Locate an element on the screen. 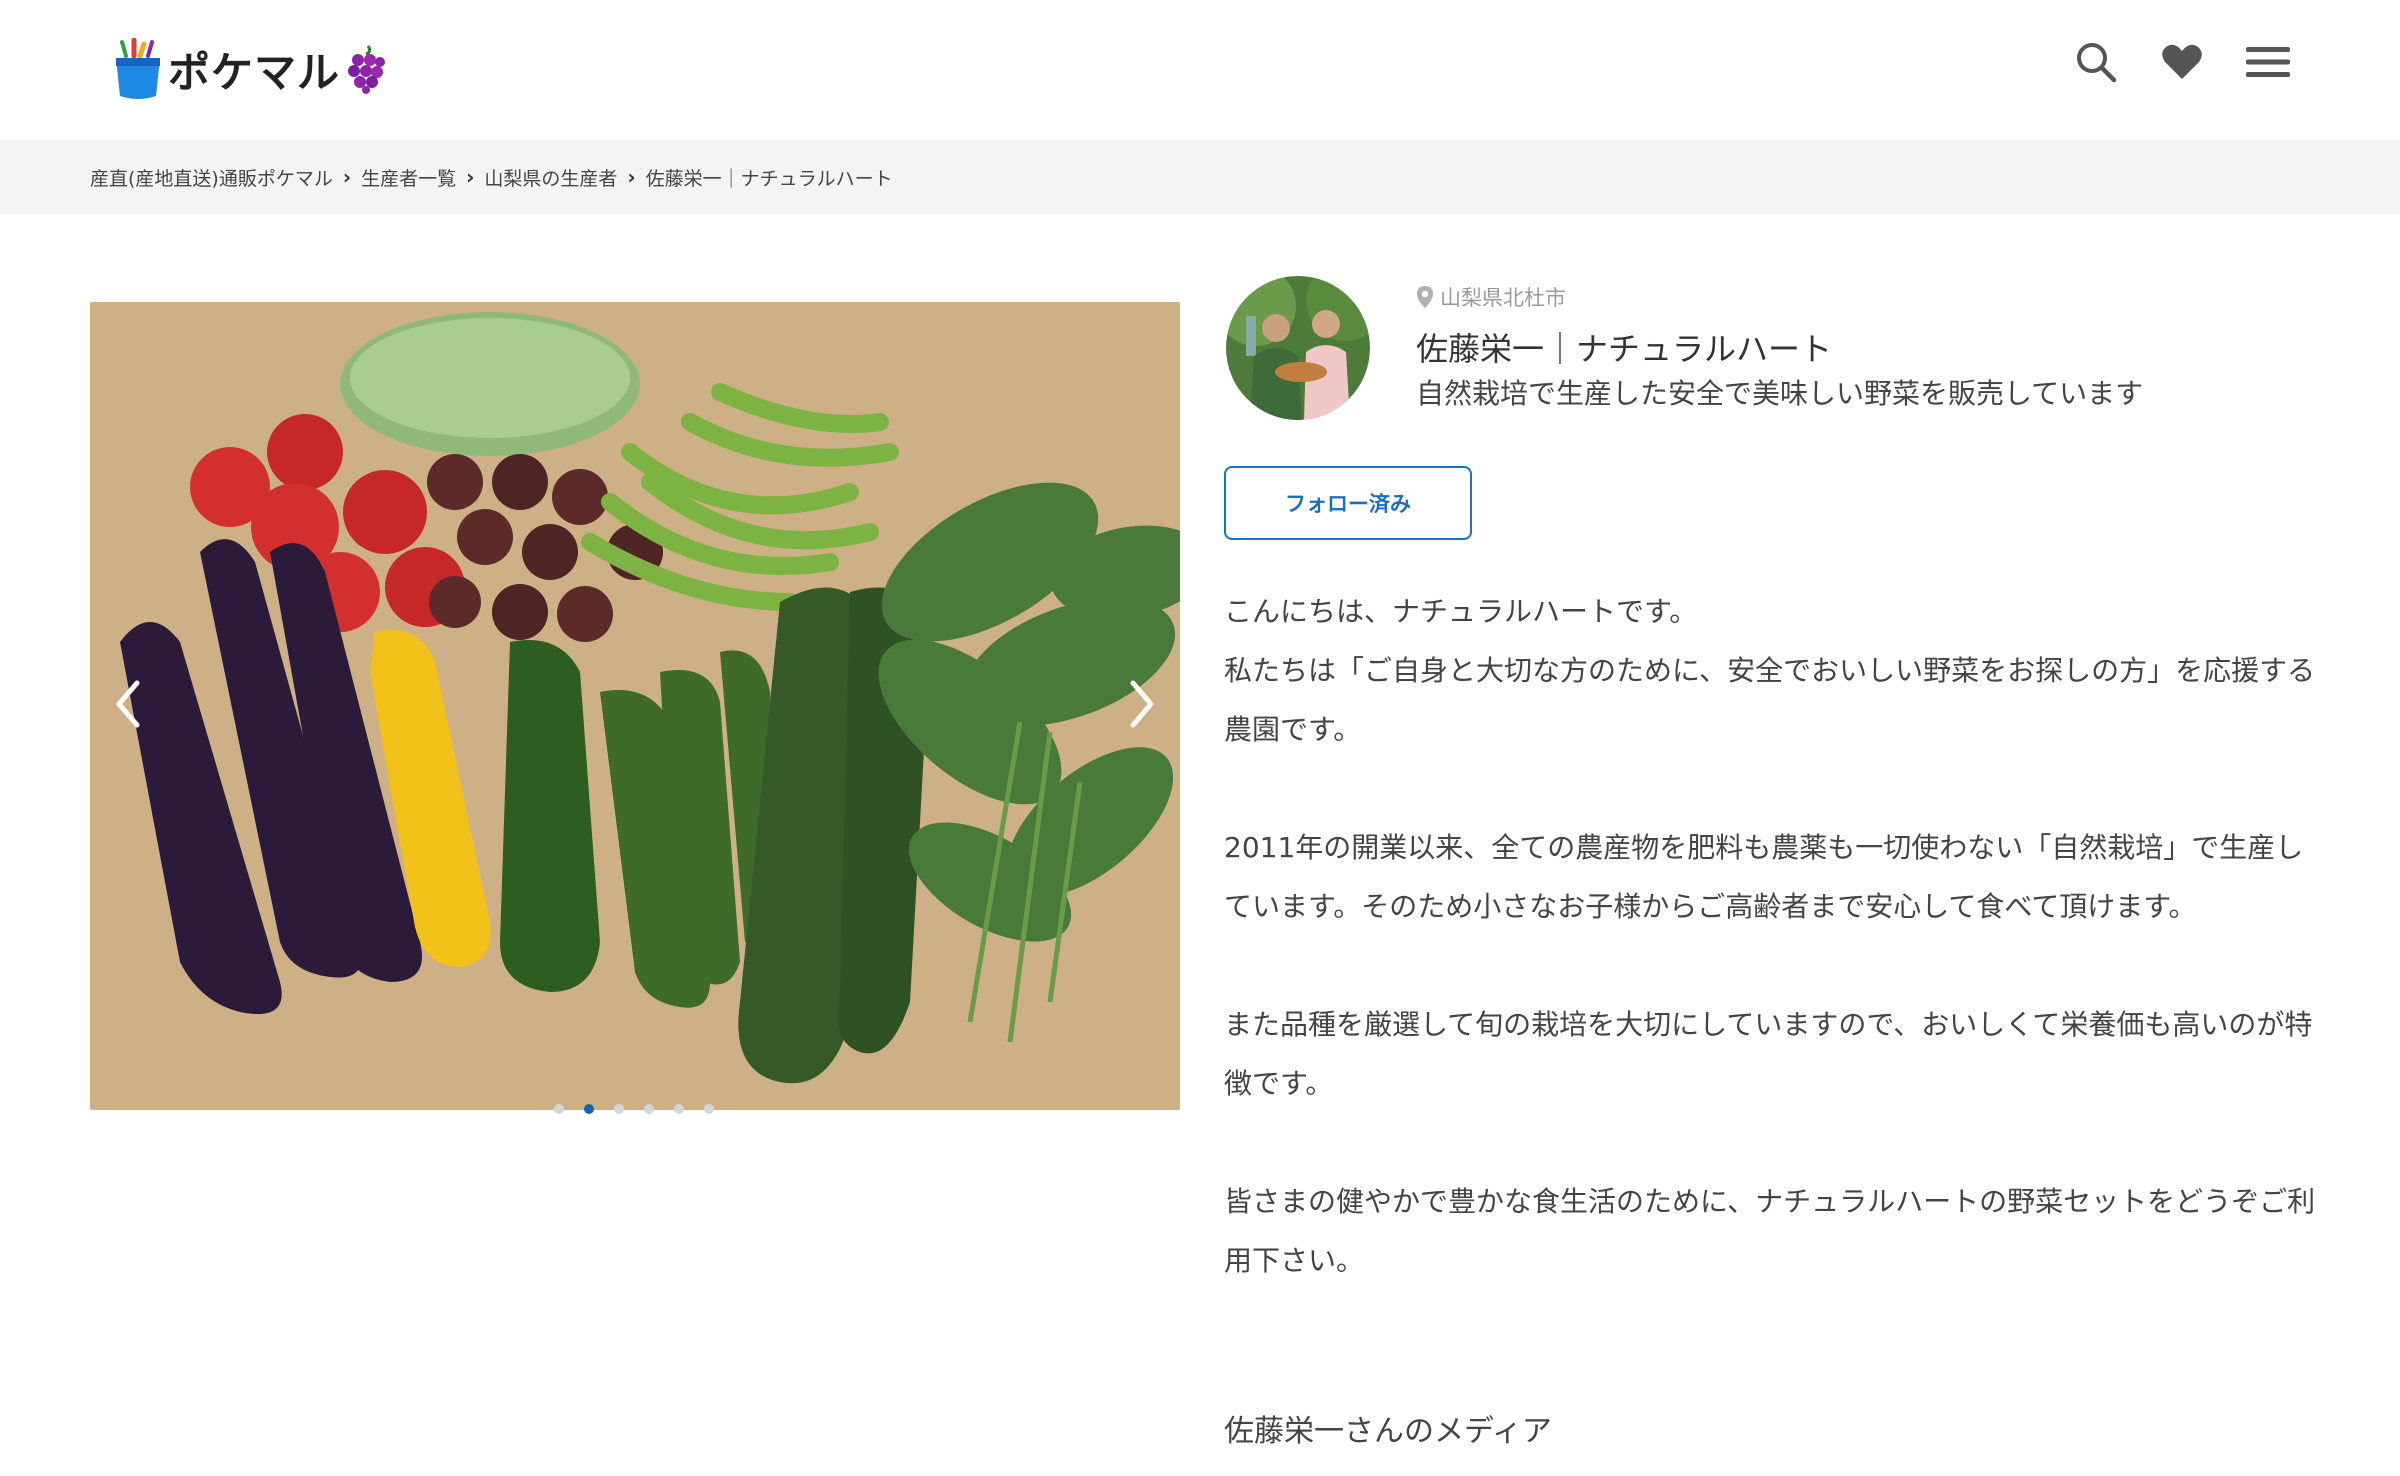 The width and height of the screenshot is (2400, 1476). breadcrumb-current: 佐藤栄一｜ナチュラルハート is located at coordinates (769, 178).